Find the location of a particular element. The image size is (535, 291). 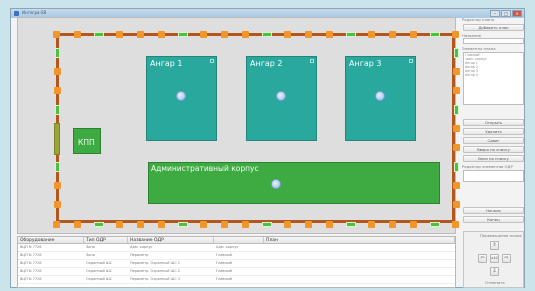

arrow-up-icon: ⇧ is located at coordinates (494, 245).